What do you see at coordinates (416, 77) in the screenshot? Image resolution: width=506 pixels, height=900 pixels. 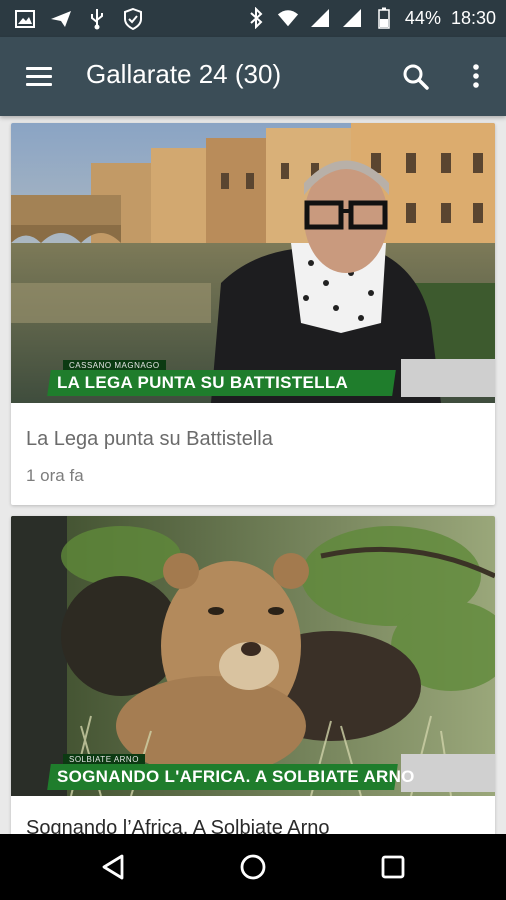 I see `search-icon` at bounding box center [416, 77].